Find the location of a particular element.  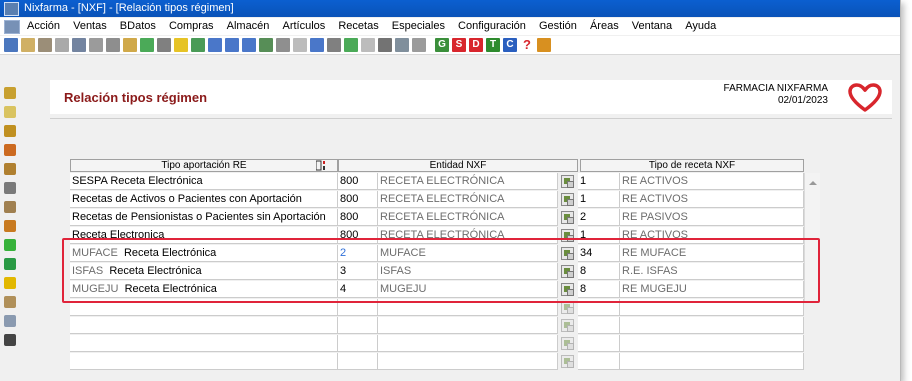

arrow-left-icon is located at coordinates (232, 45).